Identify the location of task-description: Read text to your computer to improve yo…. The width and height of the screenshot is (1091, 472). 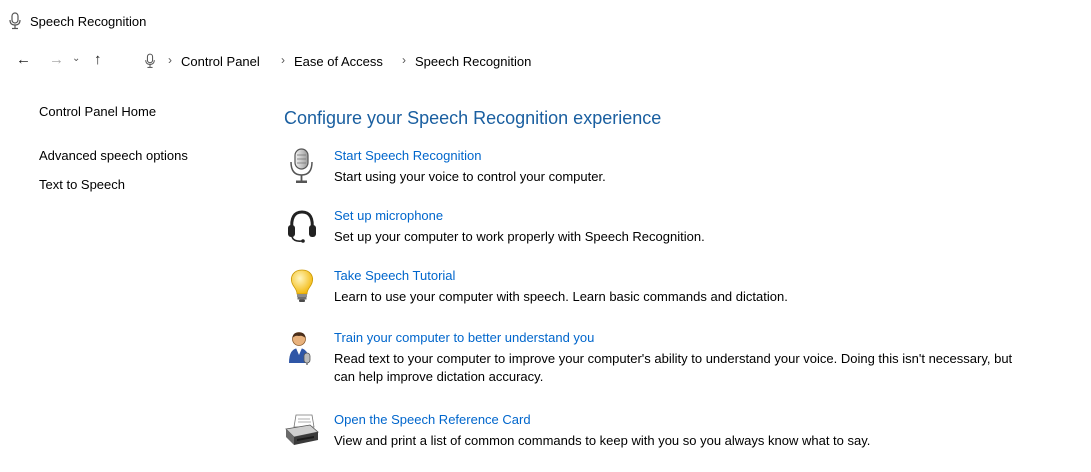
(673, 367).